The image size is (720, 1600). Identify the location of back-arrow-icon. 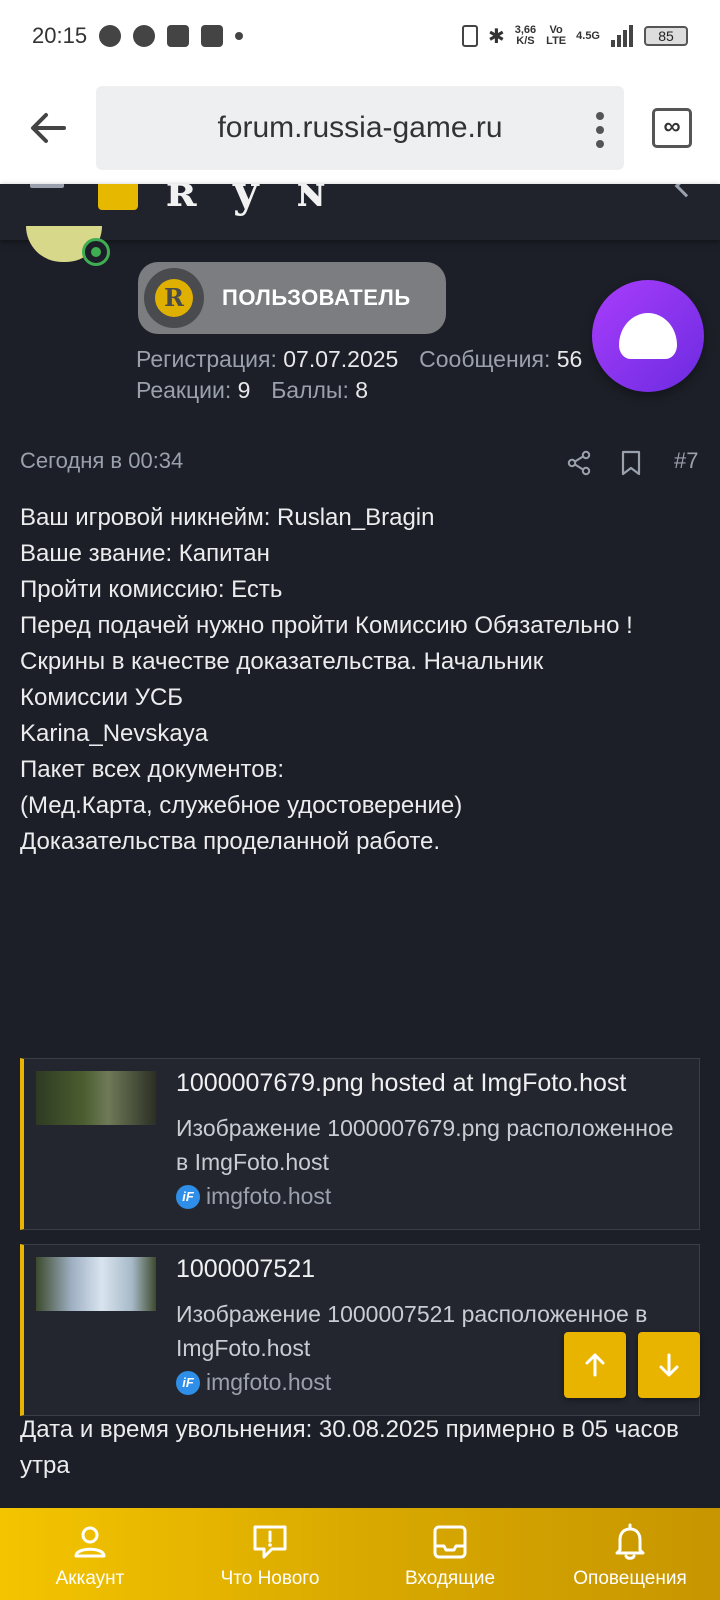
(48, 128).